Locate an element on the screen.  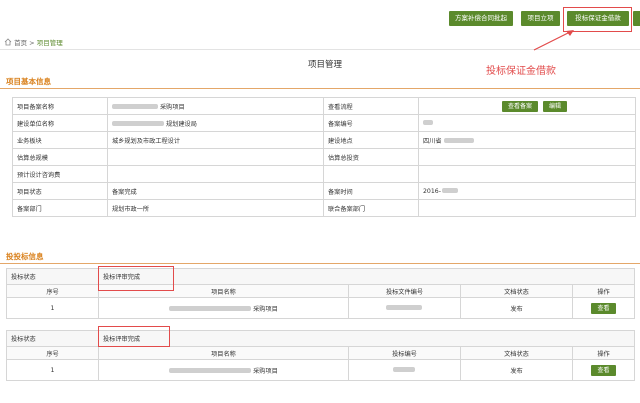
edit-button: 编辑 is located at coordinates (554, 106).